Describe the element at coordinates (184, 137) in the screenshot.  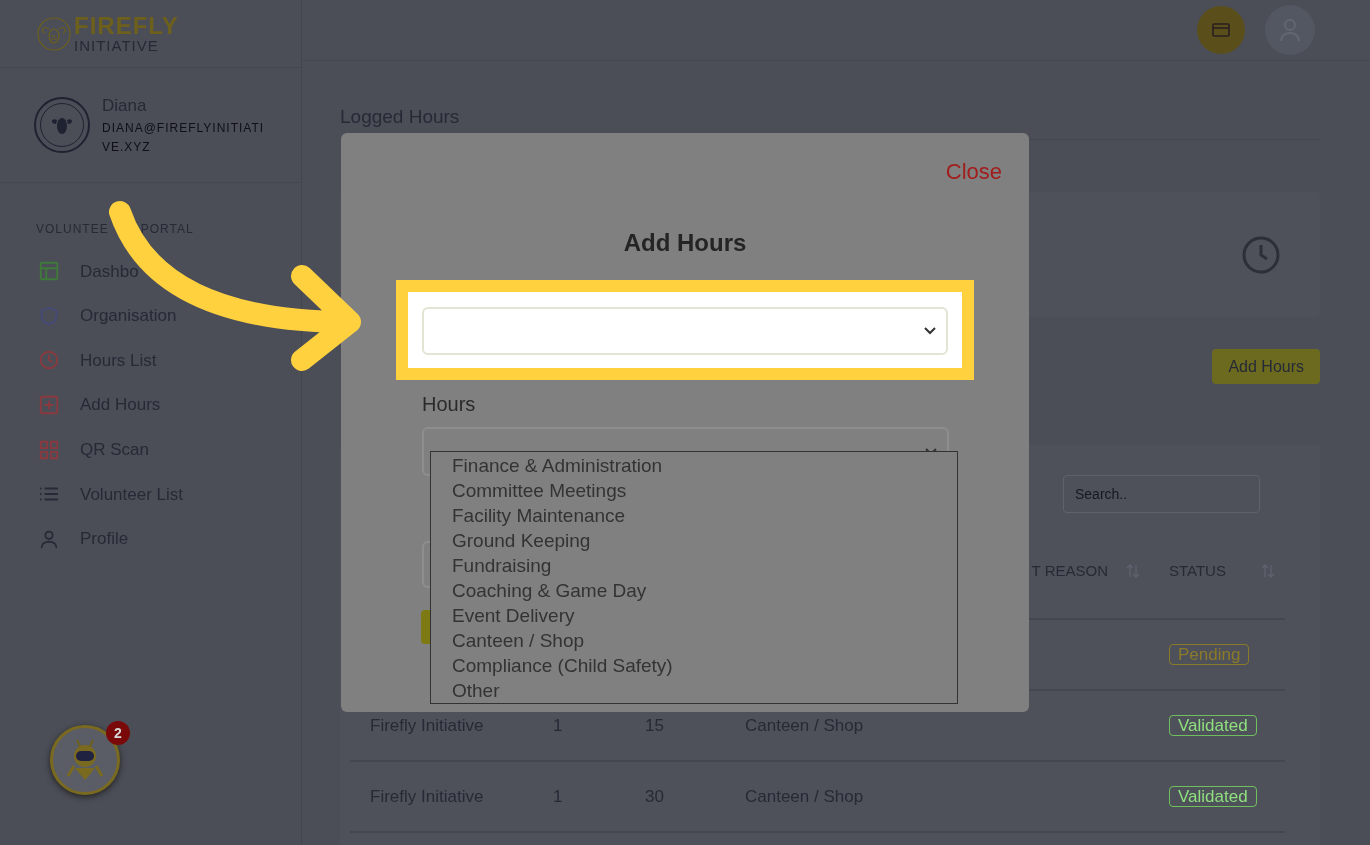
I see `user-email: DIANA@FIREFLYINITIATIVE.XYZ` at that location.